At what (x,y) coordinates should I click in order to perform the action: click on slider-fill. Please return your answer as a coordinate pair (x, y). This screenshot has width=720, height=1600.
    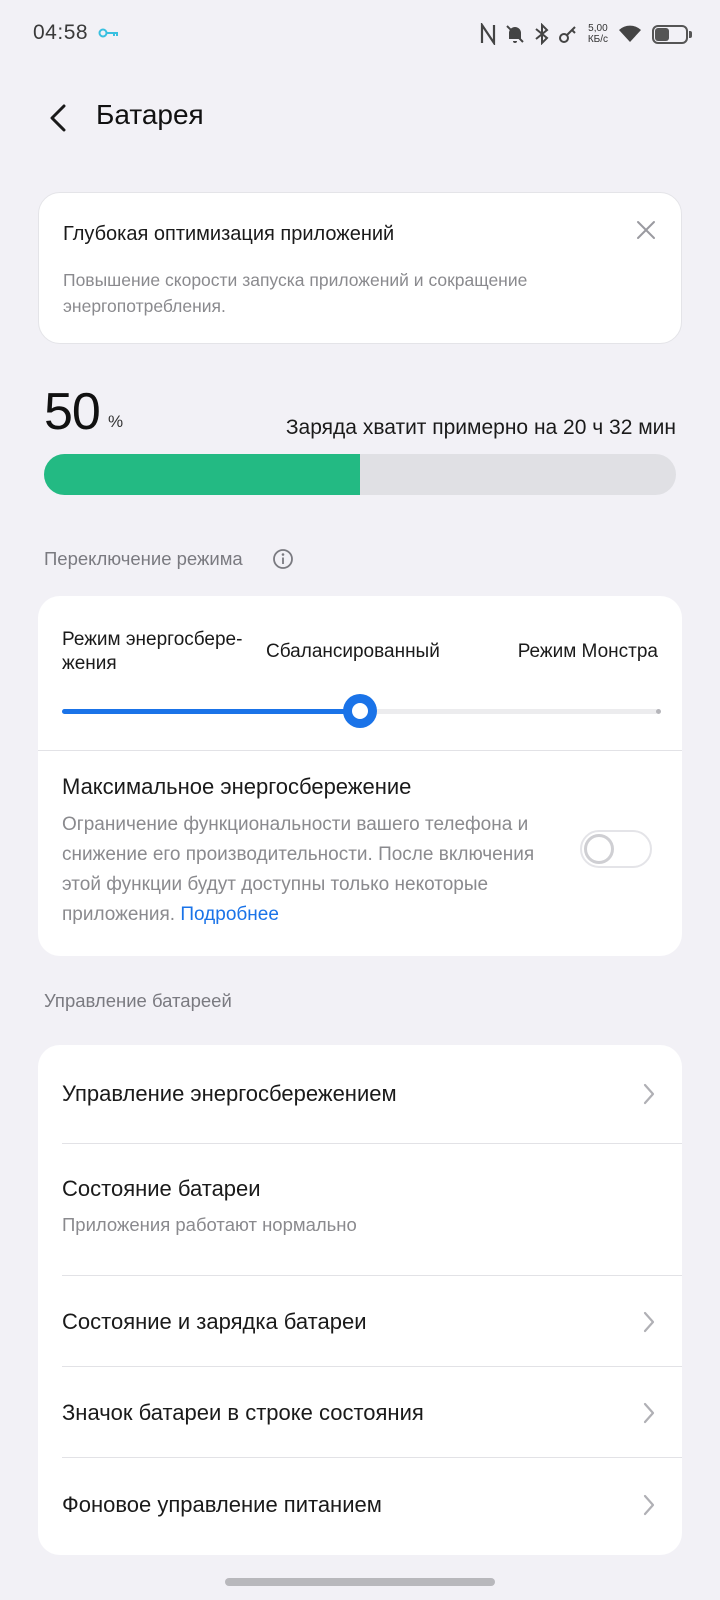
    Looking at the image, I should click on (211, 711).